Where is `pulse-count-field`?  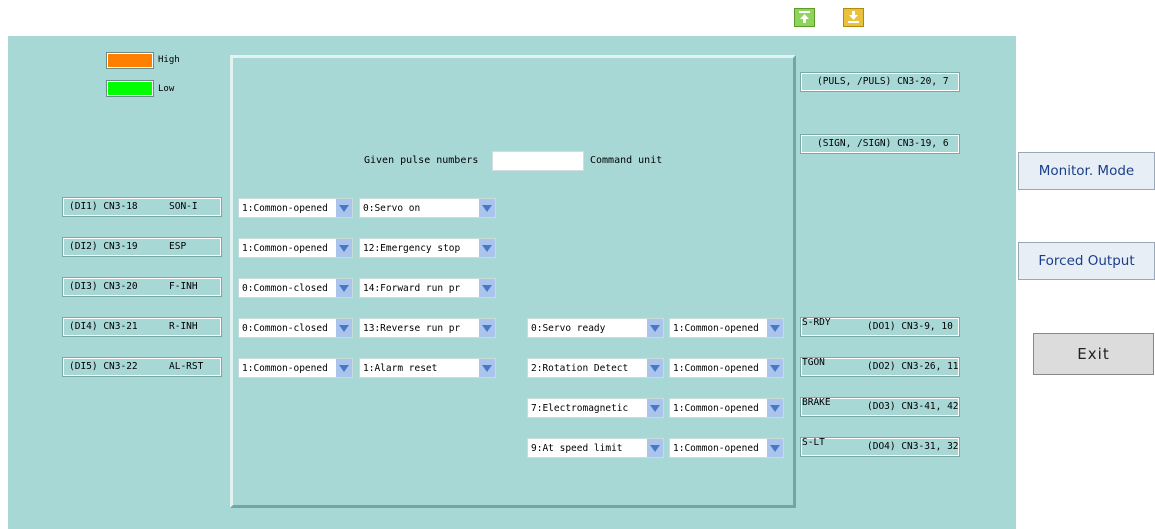
pulse-count-field is located at coordinates (538, 161).